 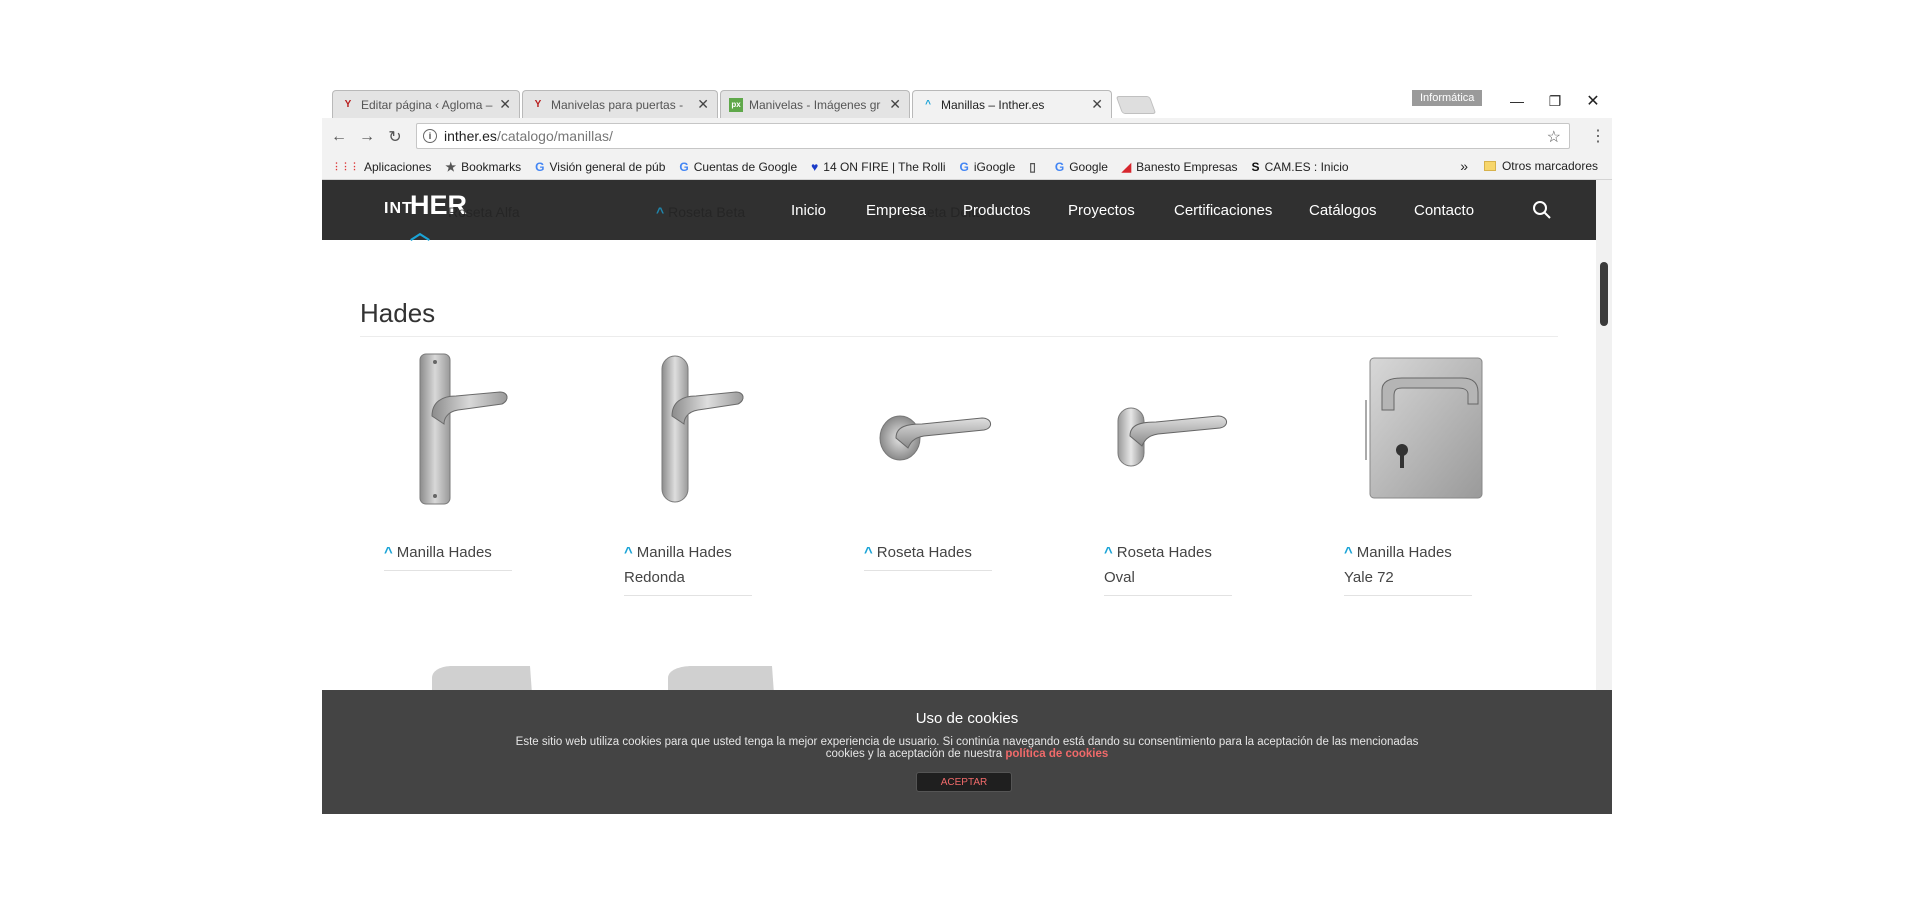 I want to click on tab-title: Editar página ‹ Agloma –, so click(x=427, y=104).